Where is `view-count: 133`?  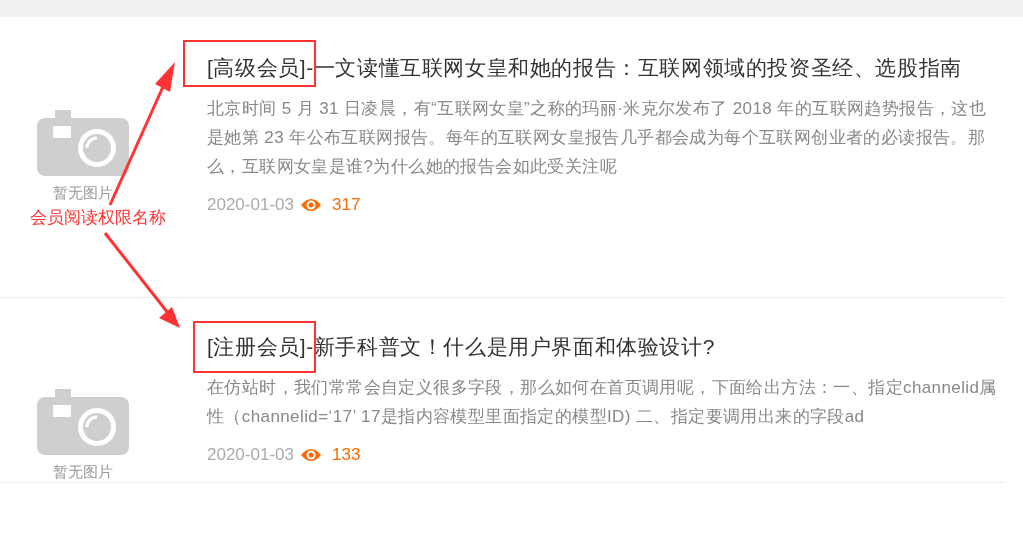
view-count: 133 is located at coordinates (346, 455).